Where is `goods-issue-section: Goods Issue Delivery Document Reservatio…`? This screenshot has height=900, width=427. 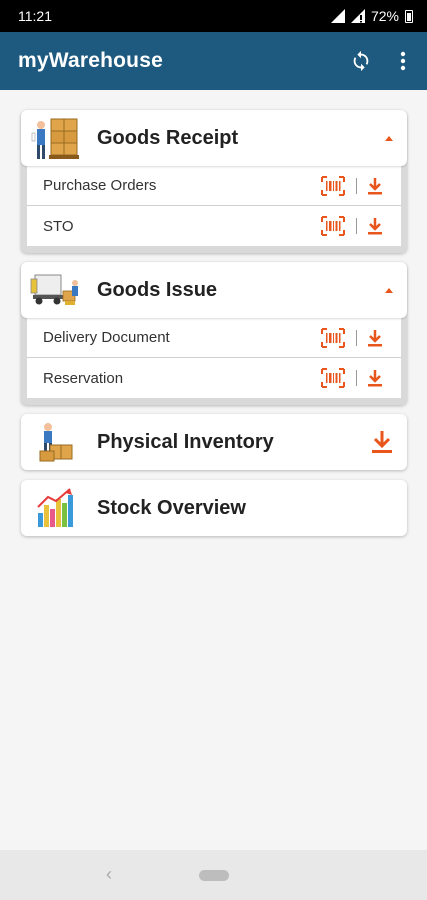 goods-issue-section: Goods Issue Delivery Document Reservatio… is located at coordinates (214, 333).